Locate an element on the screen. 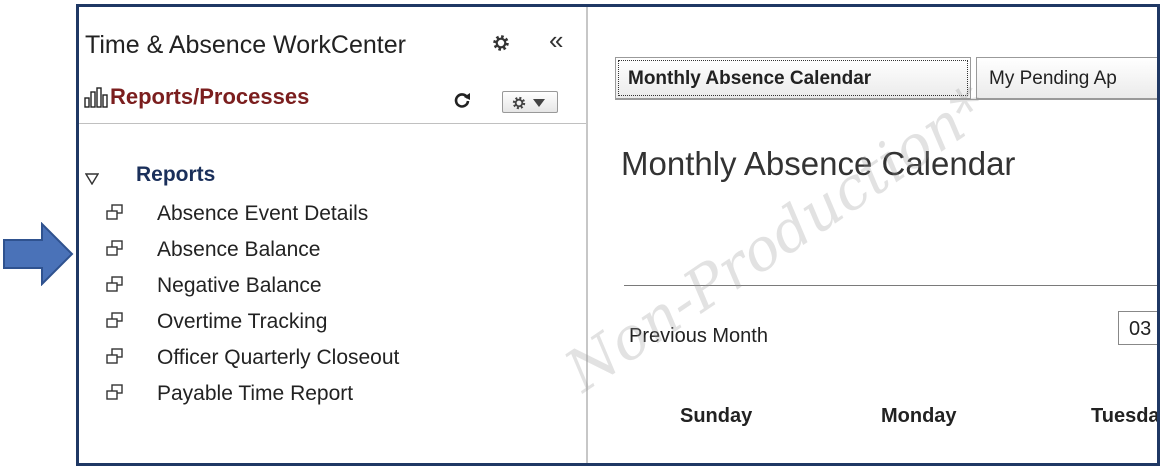 The height and width of the screenshot is (468, 1162). page-title: Monthly Absence Calendar is located at coordinates (818, 163).